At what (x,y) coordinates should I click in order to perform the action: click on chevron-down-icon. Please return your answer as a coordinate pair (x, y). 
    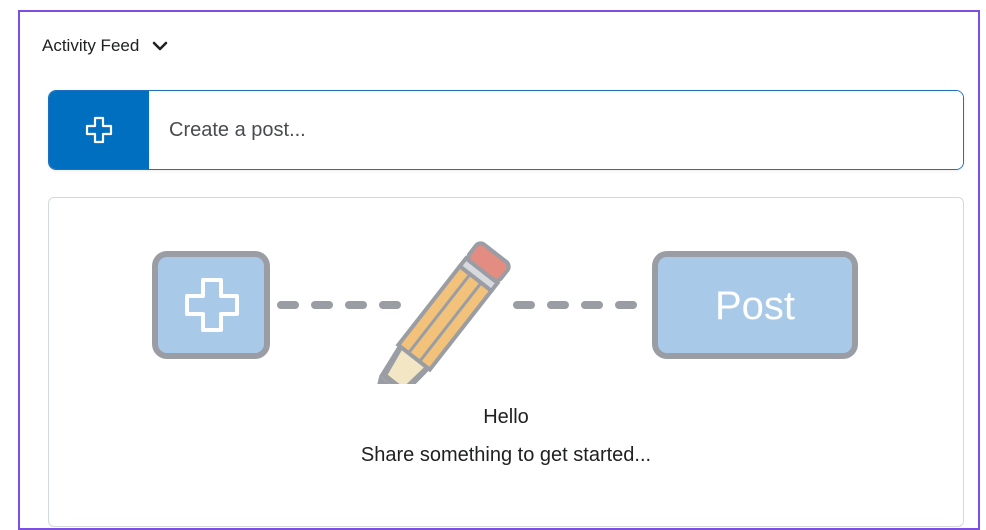
    Looking at the image, I should click on (160, 46).